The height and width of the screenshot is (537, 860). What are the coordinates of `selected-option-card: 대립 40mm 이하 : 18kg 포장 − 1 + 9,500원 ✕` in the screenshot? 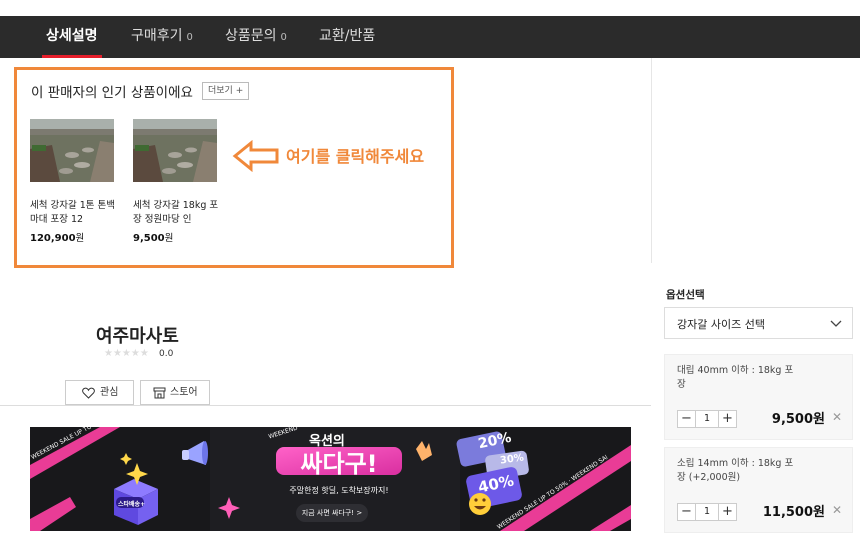 It's located at (758, 397).